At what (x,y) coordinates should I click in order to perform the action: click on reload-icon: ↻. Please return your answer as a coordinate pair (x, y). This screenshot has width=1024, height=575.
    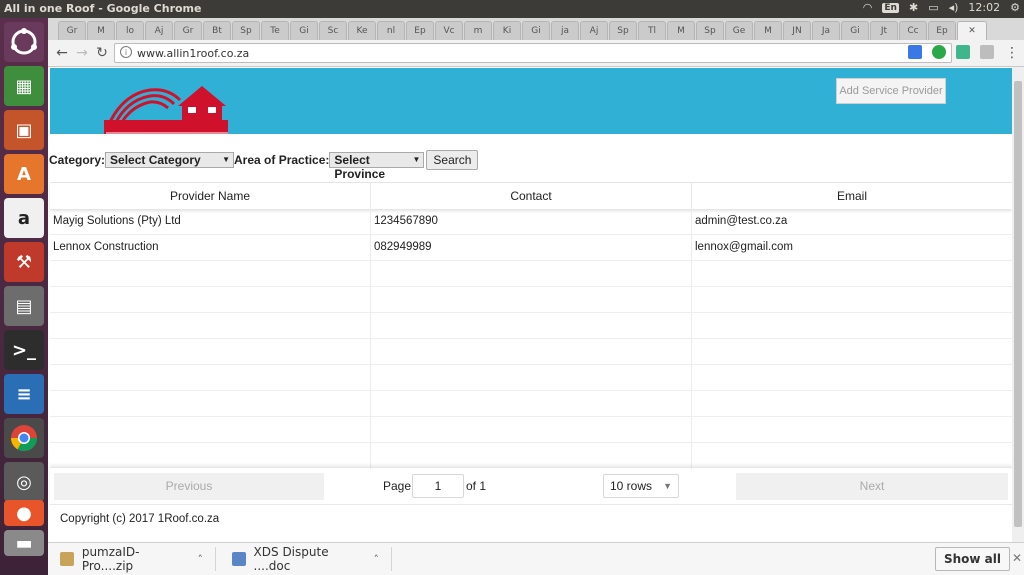
    Looking at the image, I should click on (102, 53).